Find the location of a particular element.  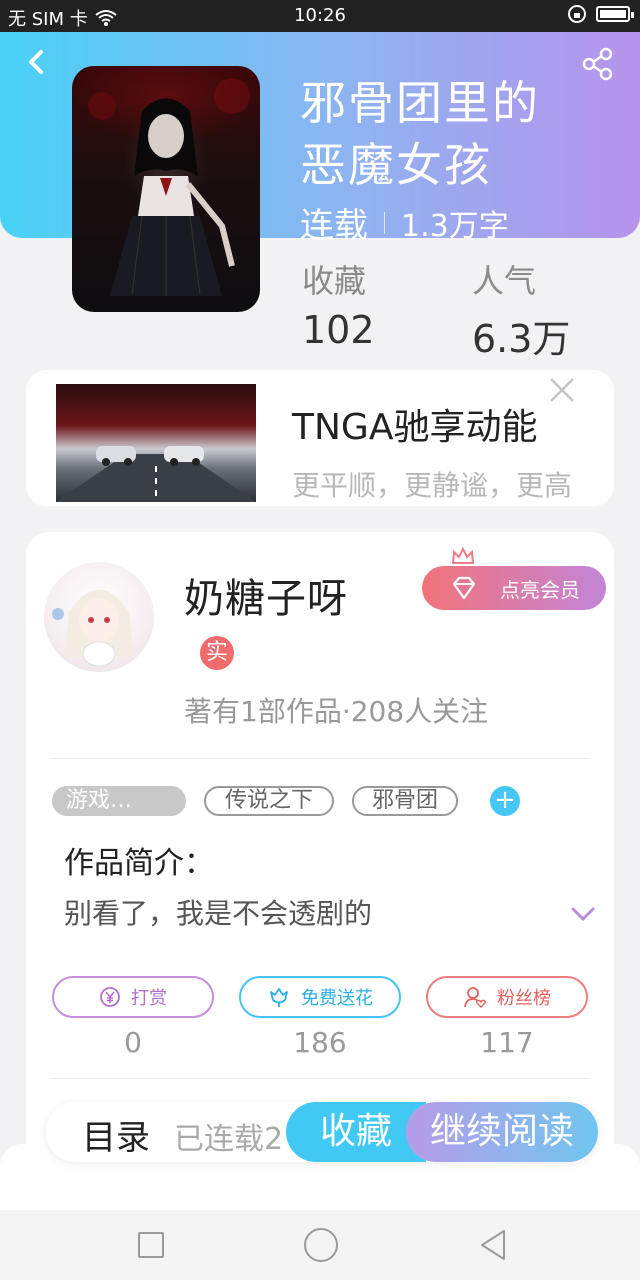

favorites-count: 102 is located at coordinates (338, 330).